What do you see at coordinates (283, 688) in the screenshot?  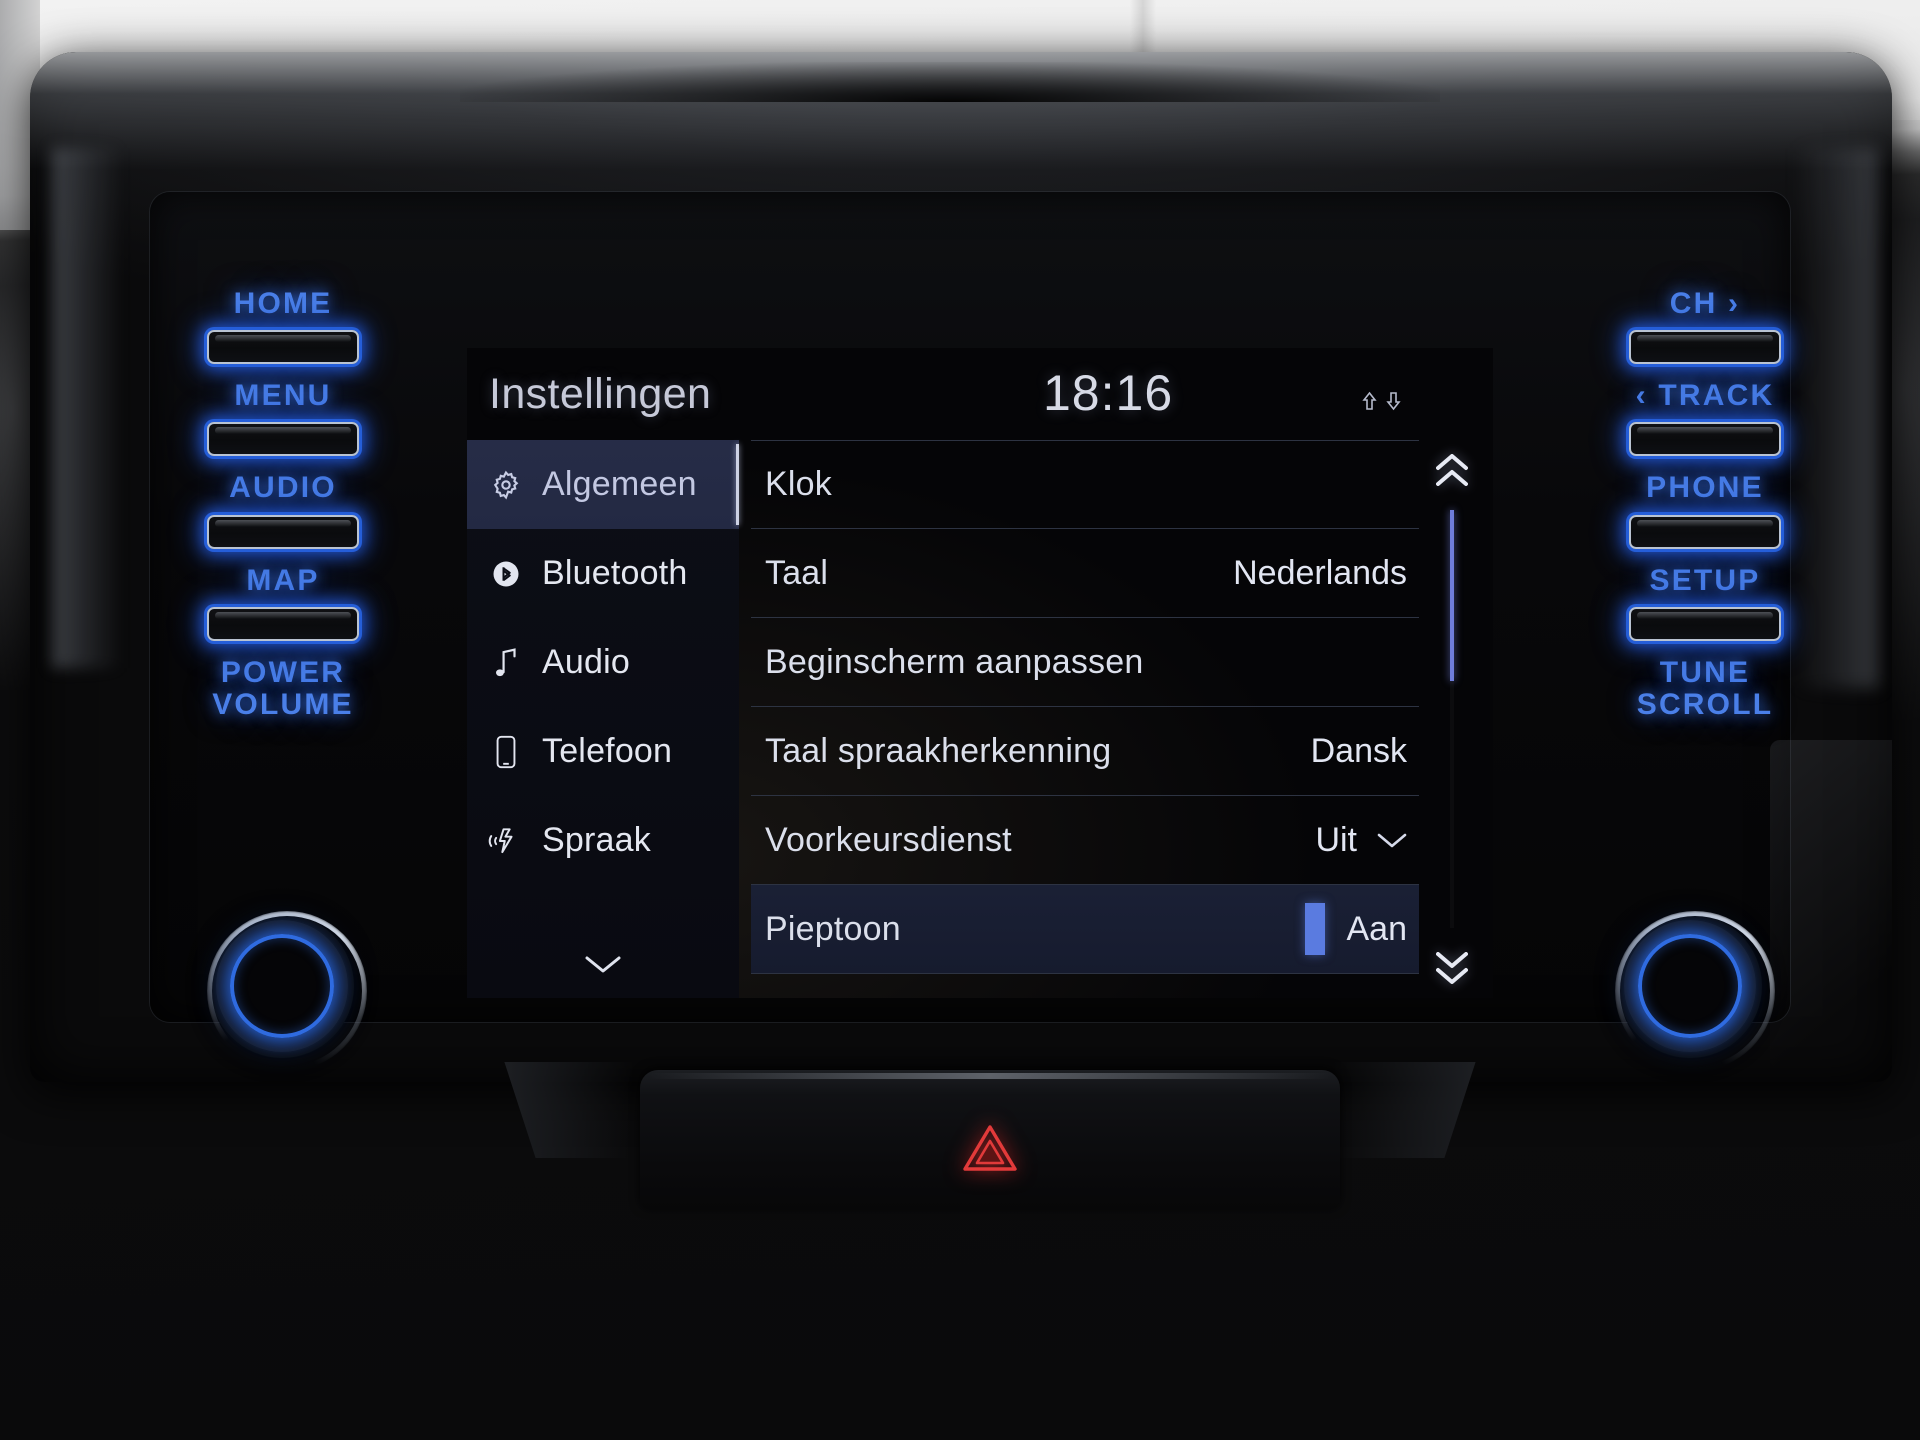 I see `power-volume-knob-label: POWER VOLUME` at bounding box center [283, 688].